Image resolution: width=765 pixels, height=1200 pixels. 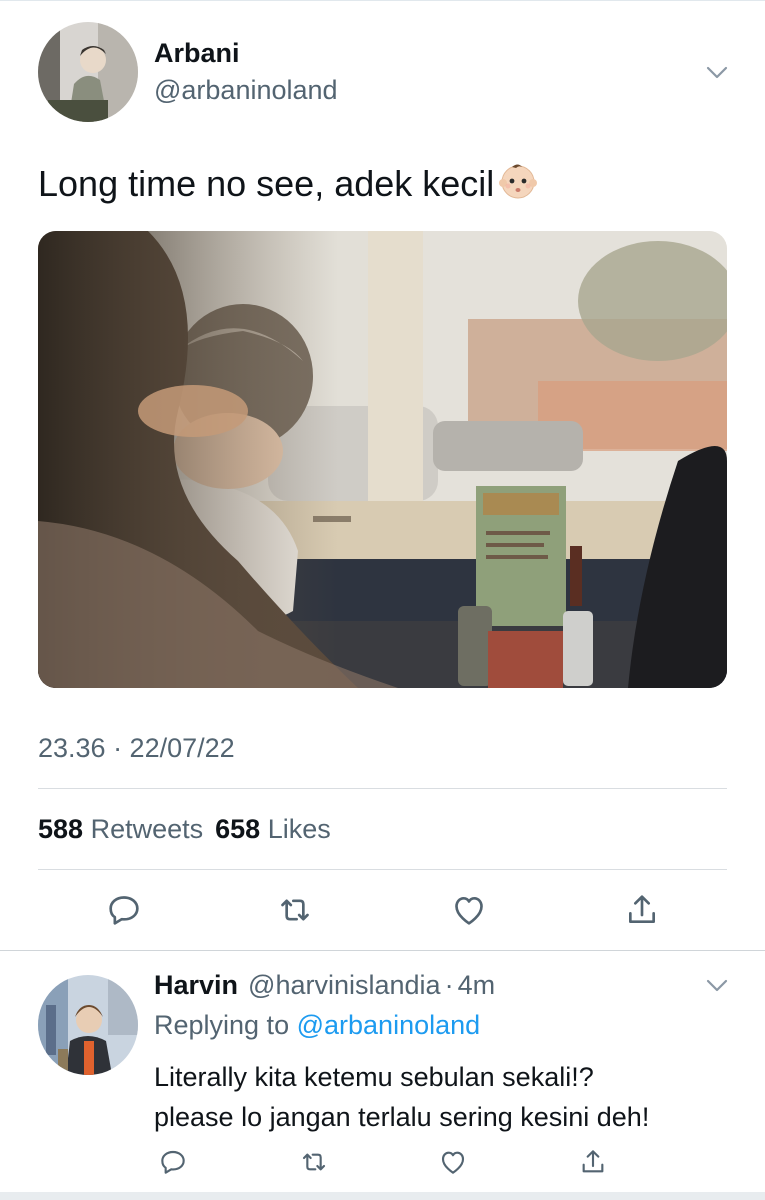 I want to click on reply-author-name: Harvin, so click(x=196, y=985).